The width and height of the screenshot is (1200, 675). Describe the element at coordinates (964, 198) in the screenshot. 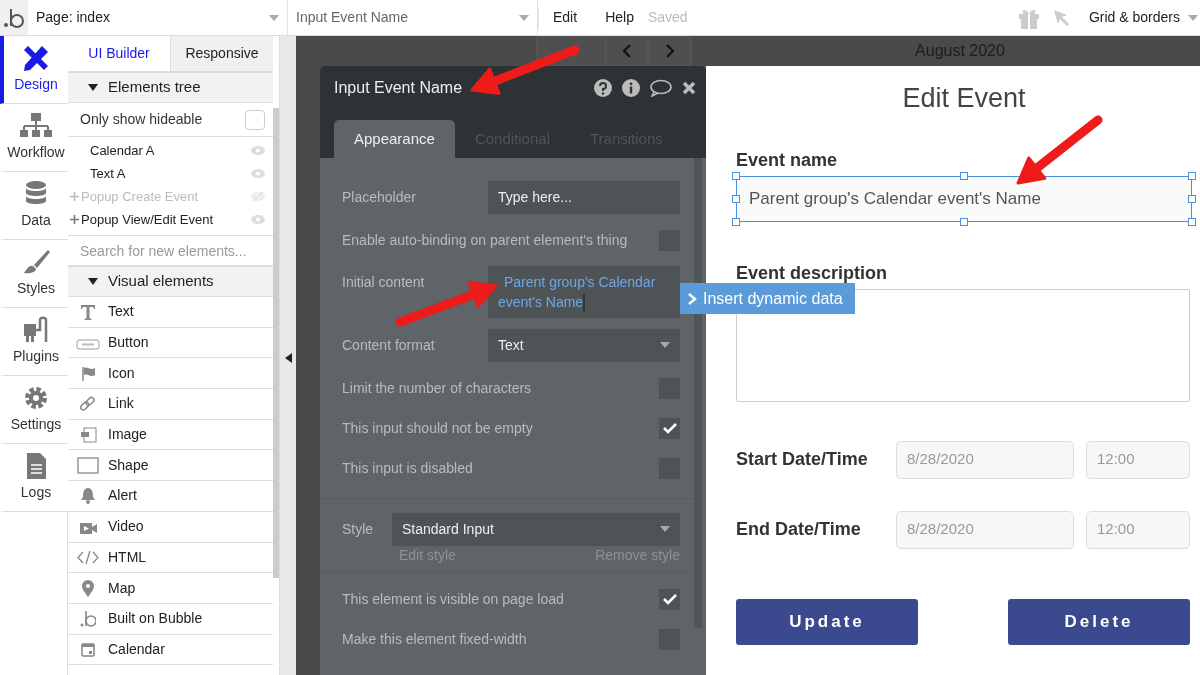

I see `text-field: Parent group's Calendar event's Name` at that location.